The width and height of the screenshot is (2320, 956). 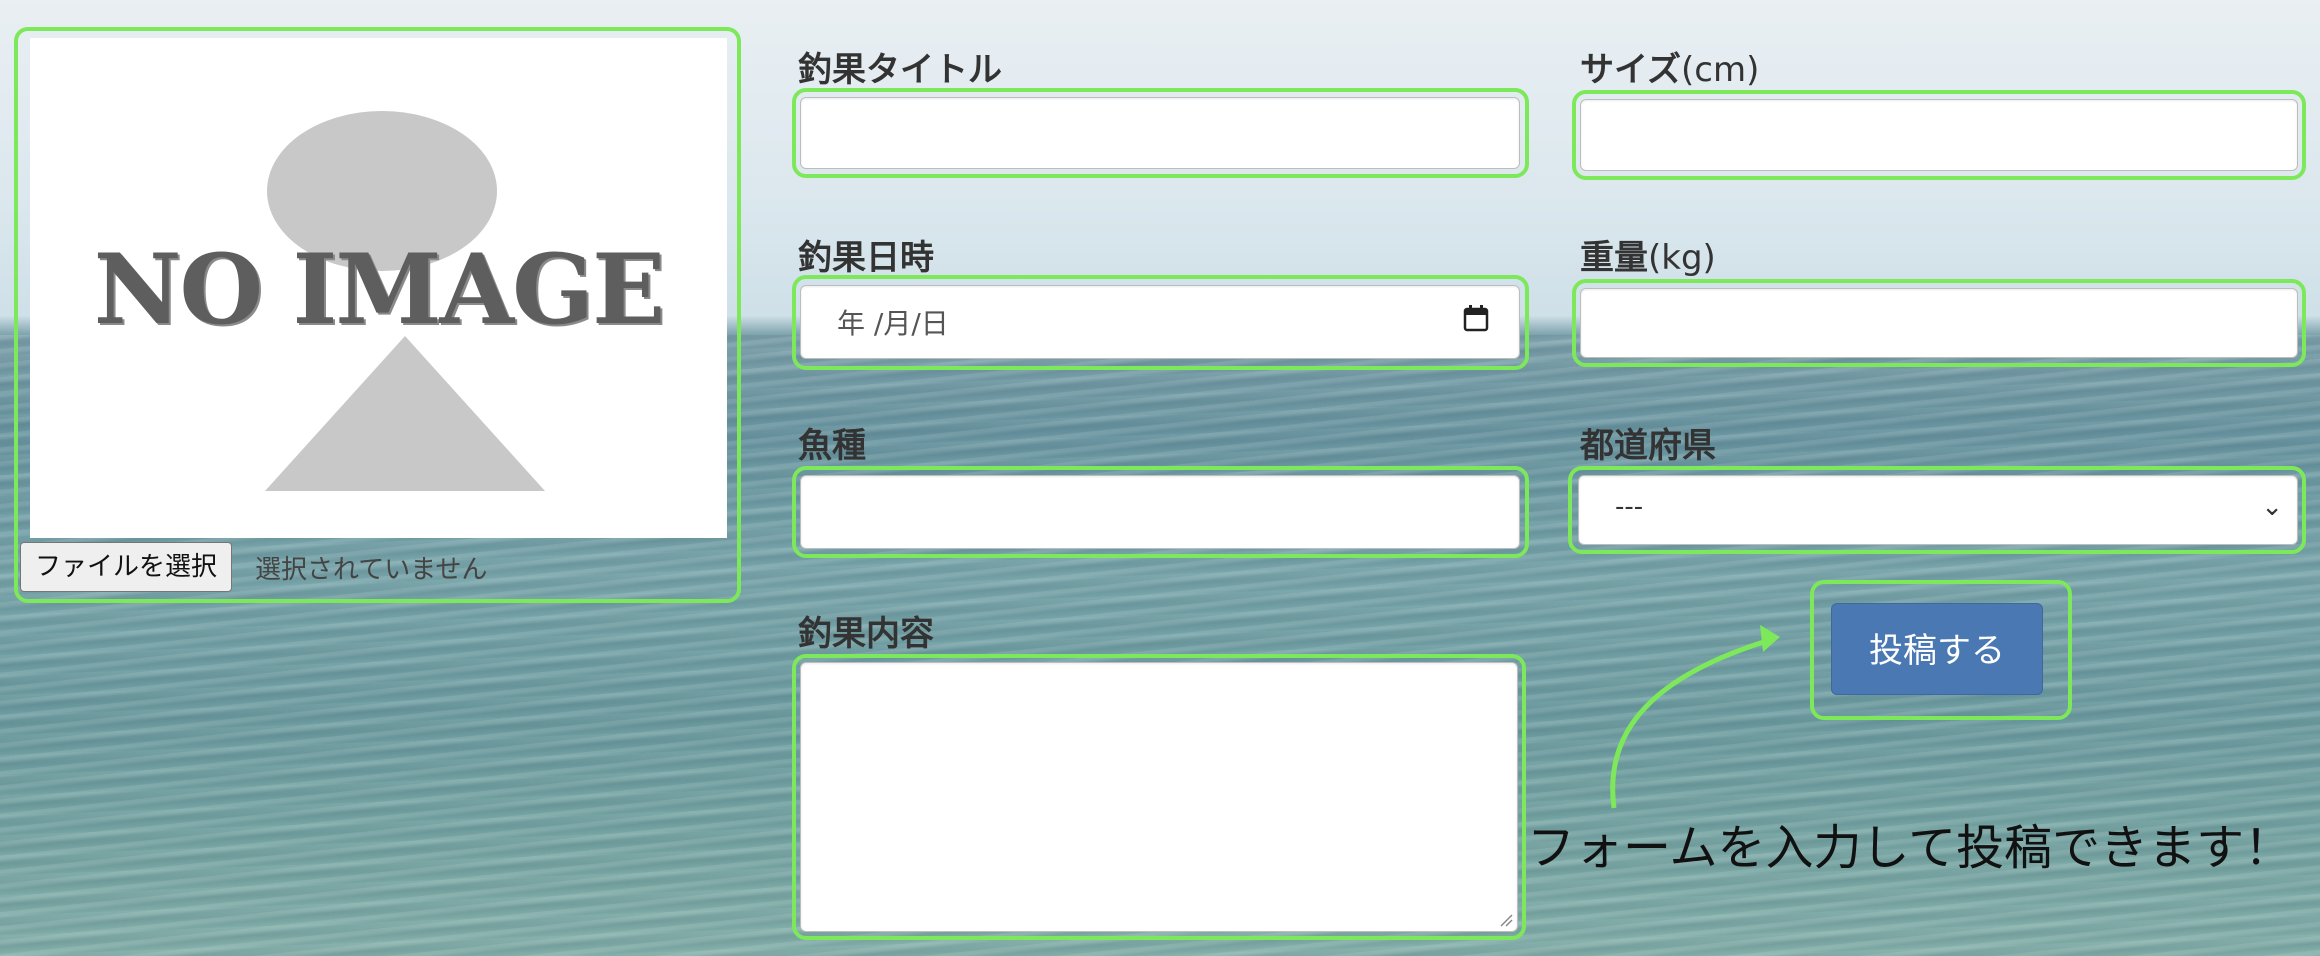 What do you see at coordinates (1476, 318) in the screenshot?
I see `calendar-icon` at bounding box center [1476, 318].